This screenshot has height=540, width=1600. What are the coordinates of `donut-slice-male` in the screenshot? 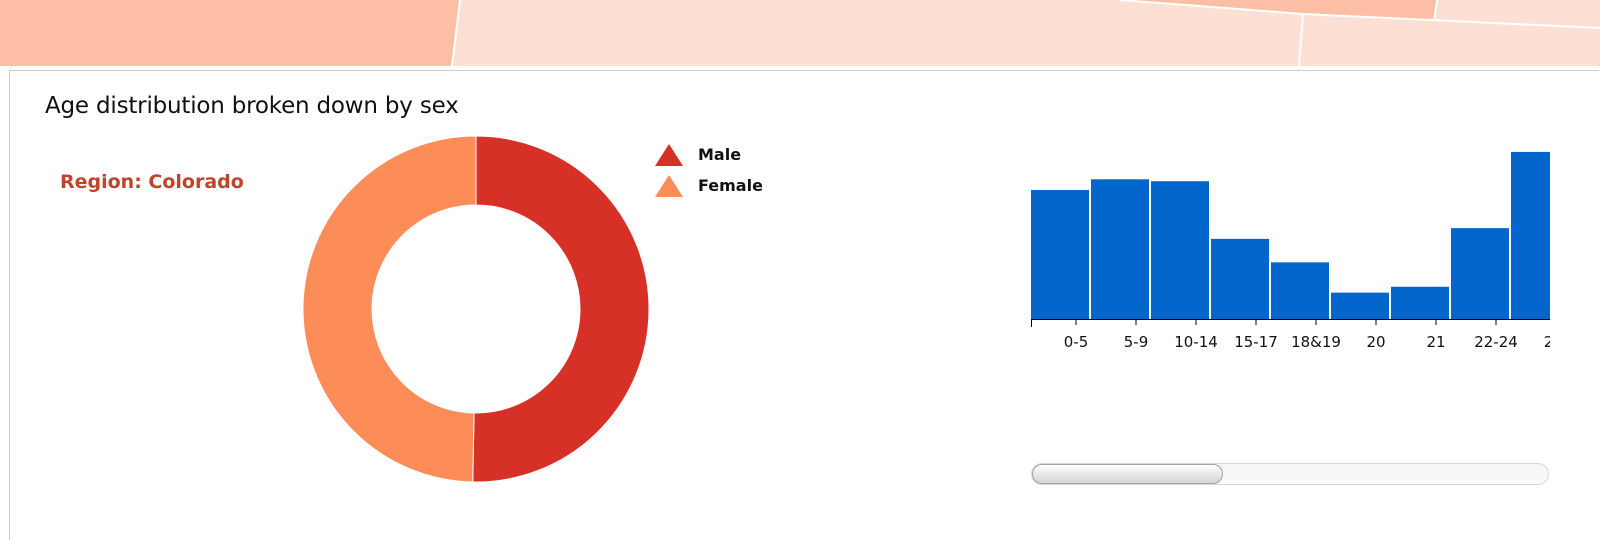 It's located at (561, 309).